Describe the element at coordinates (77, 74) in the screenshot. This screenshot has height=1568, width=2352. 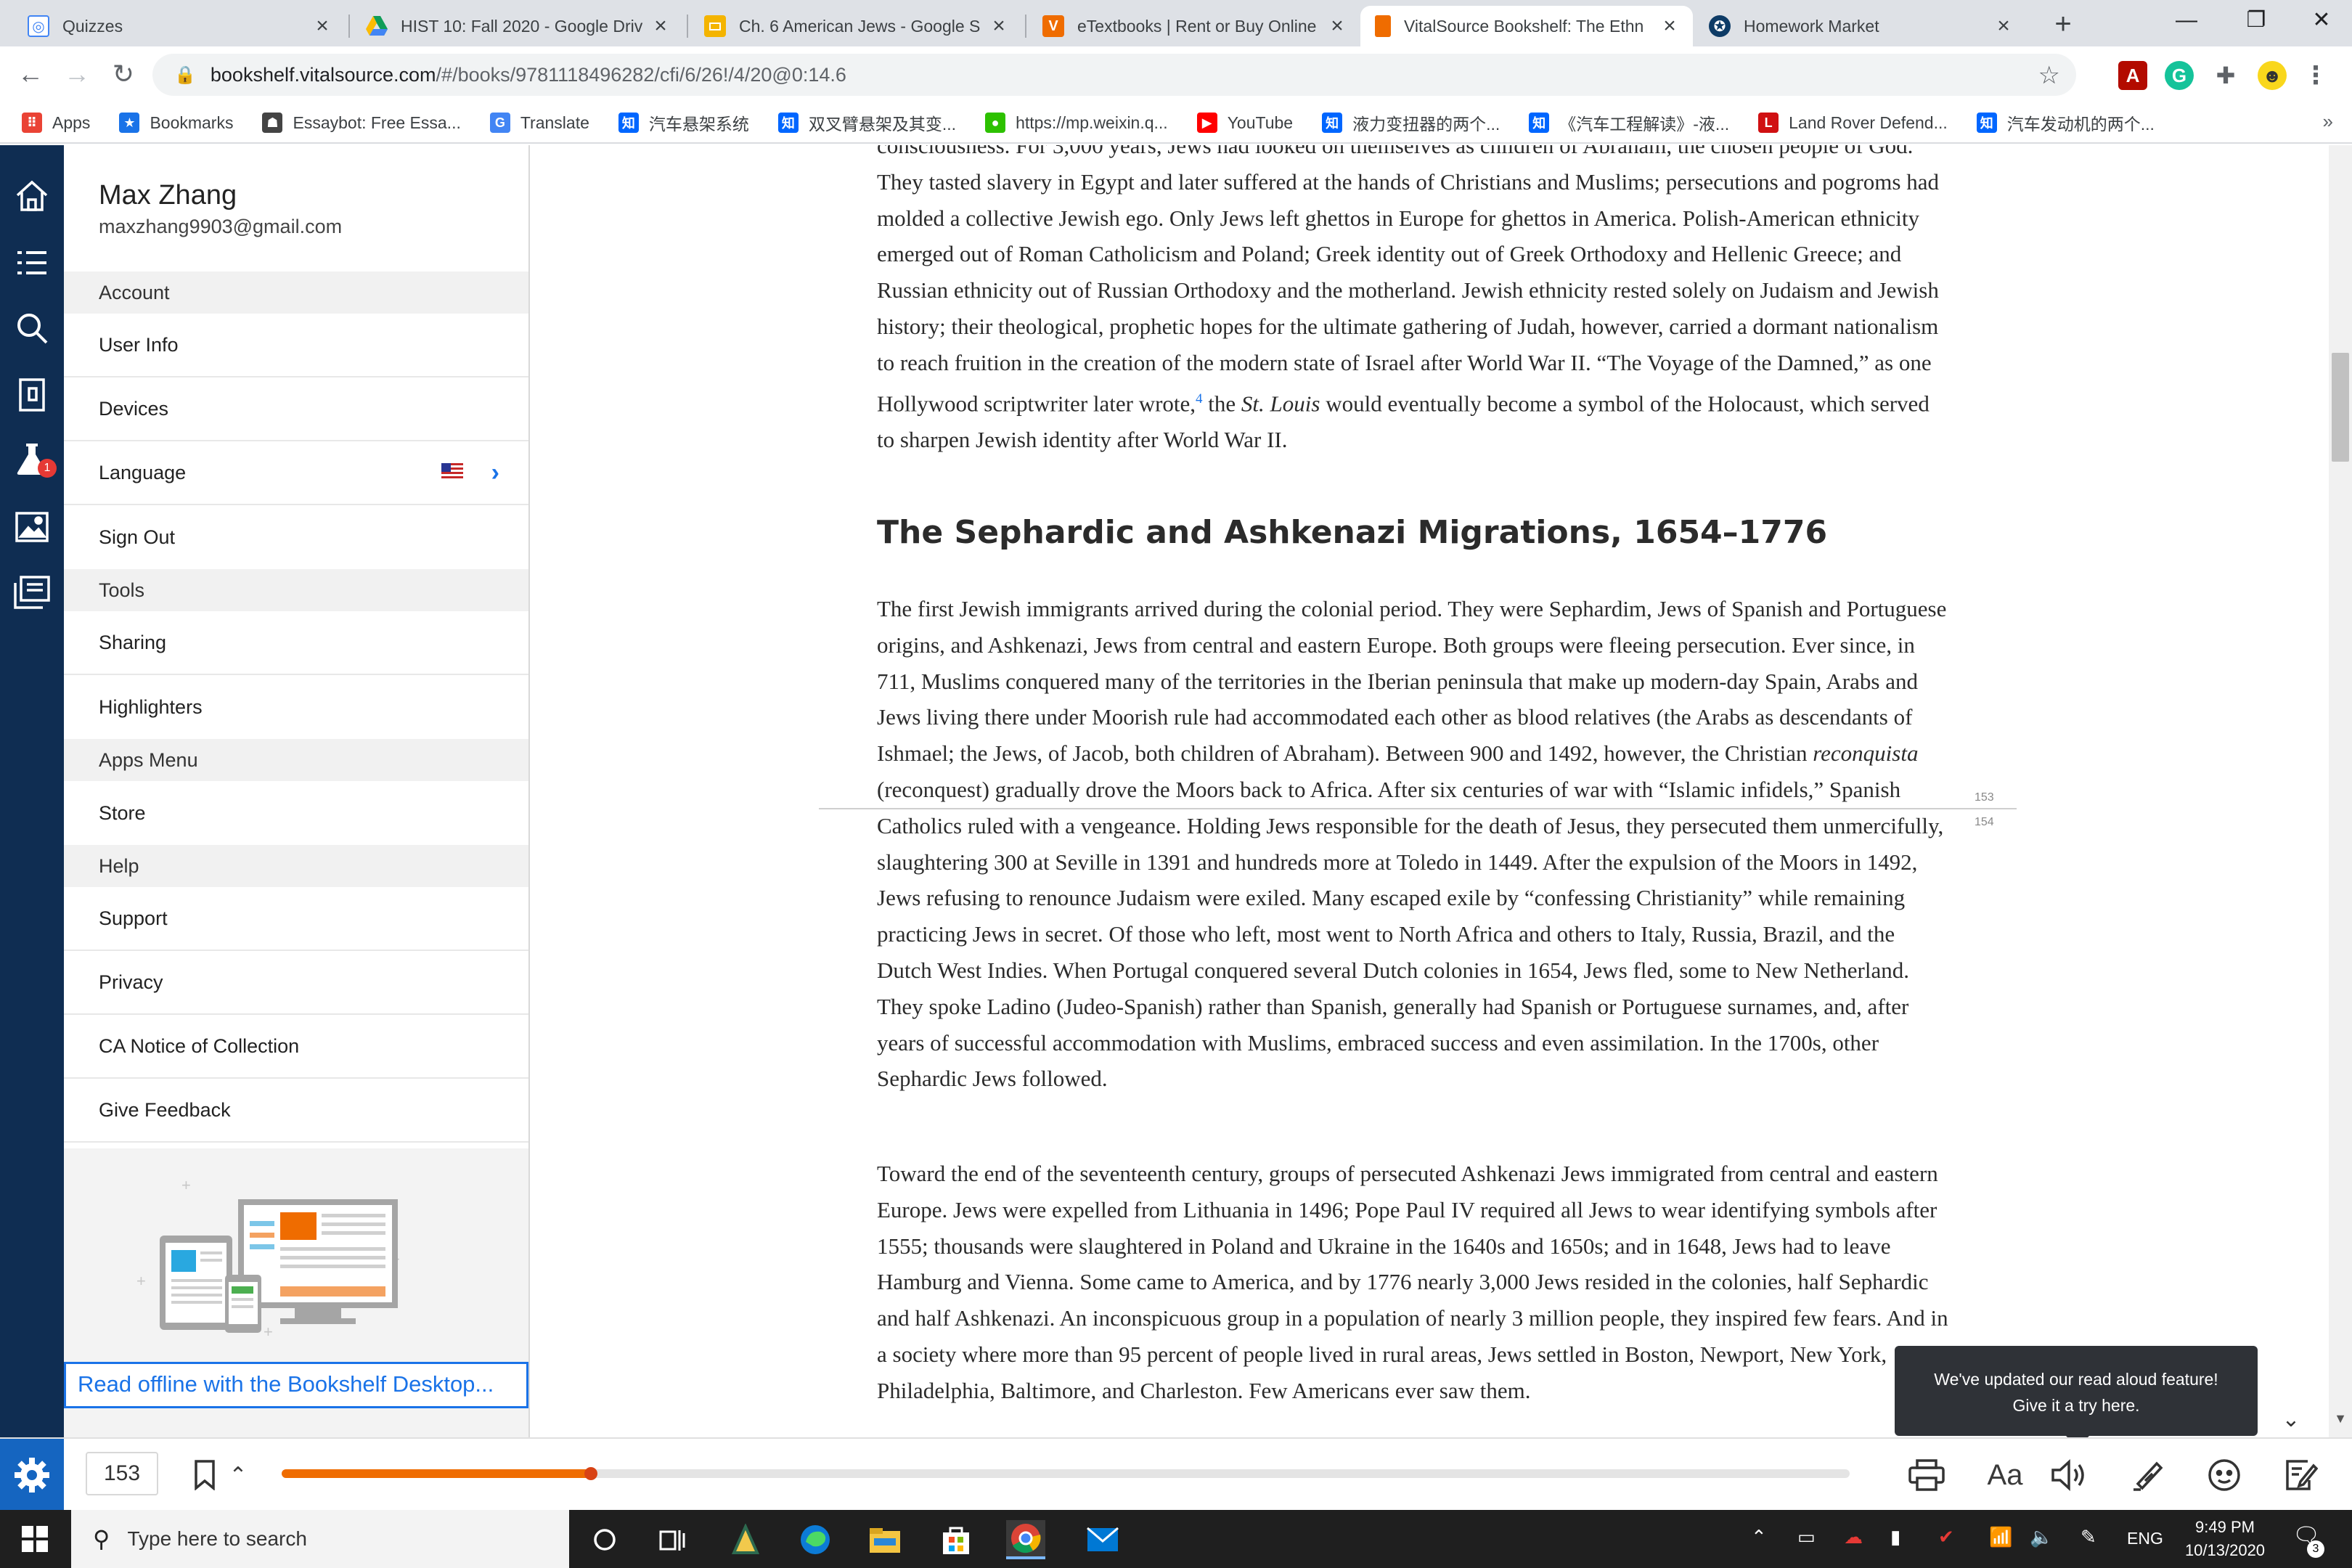
I see `forward-button: →` at that location.